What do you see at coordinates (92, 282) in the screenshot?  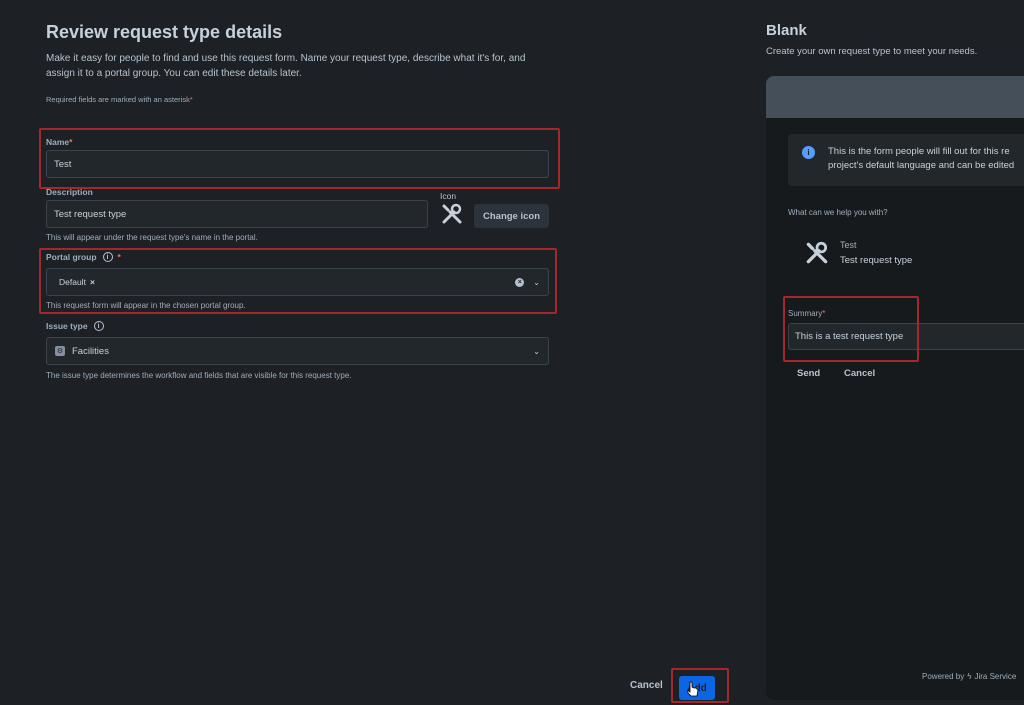 I see `remove-tag-icon: ×` at bounding box center [92, 282].